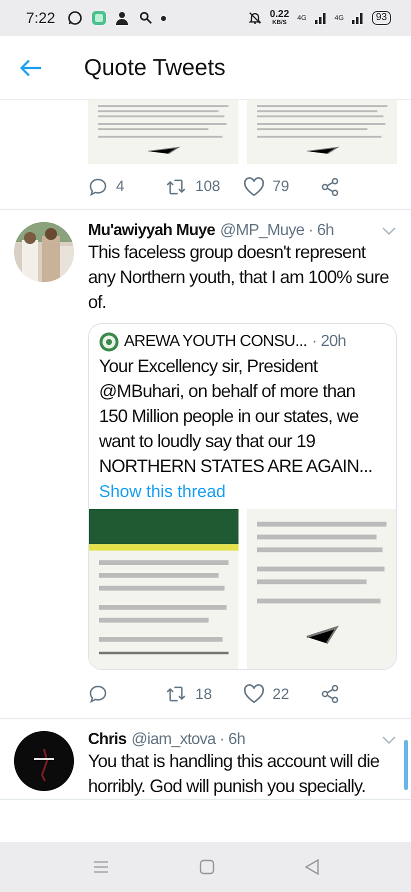 The height and width of the screenshot is (892, 411). Describe the element at coordinates (311, 867) in the screenshot. I see `back-nav-icon` at that location.